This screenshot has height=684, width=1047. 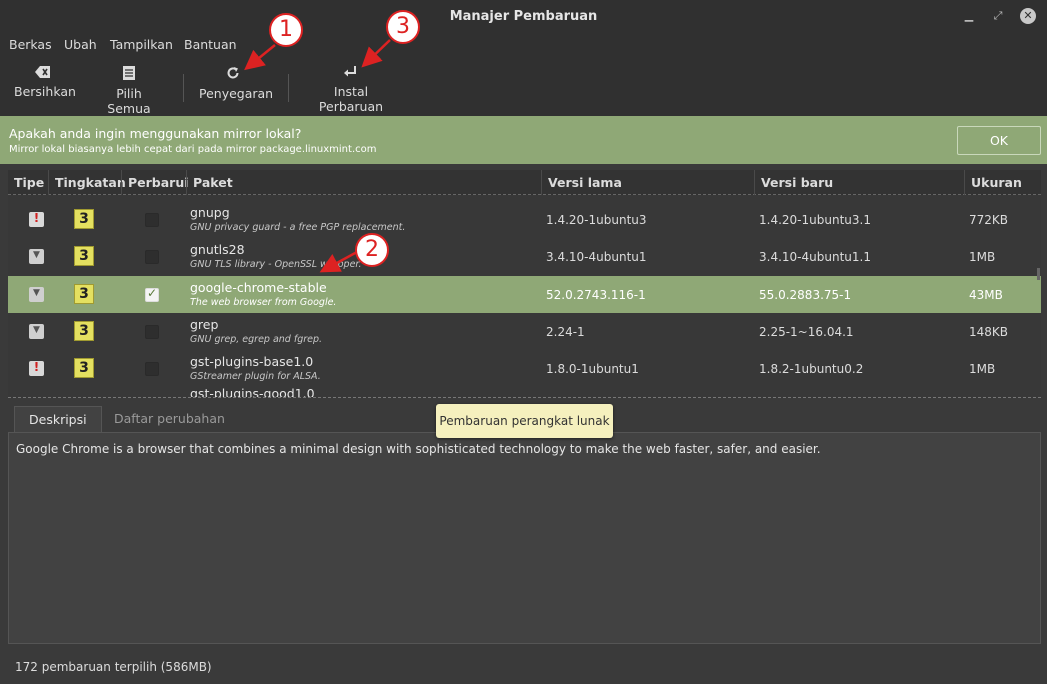 I want to click on annotation-badge-1: 1, so click(x=286, y=30).